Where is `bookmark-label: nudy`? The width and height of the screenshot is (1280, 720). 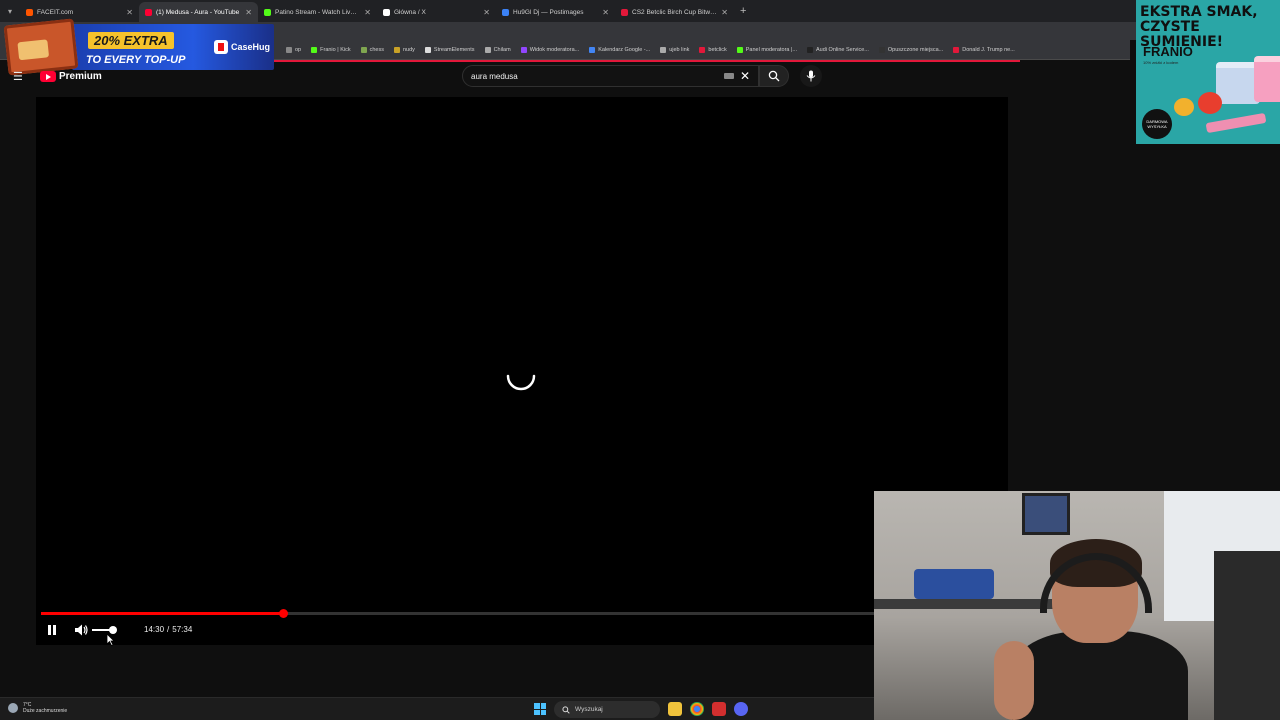 bookmark-label: nudy is located at coordinates (408, 49).